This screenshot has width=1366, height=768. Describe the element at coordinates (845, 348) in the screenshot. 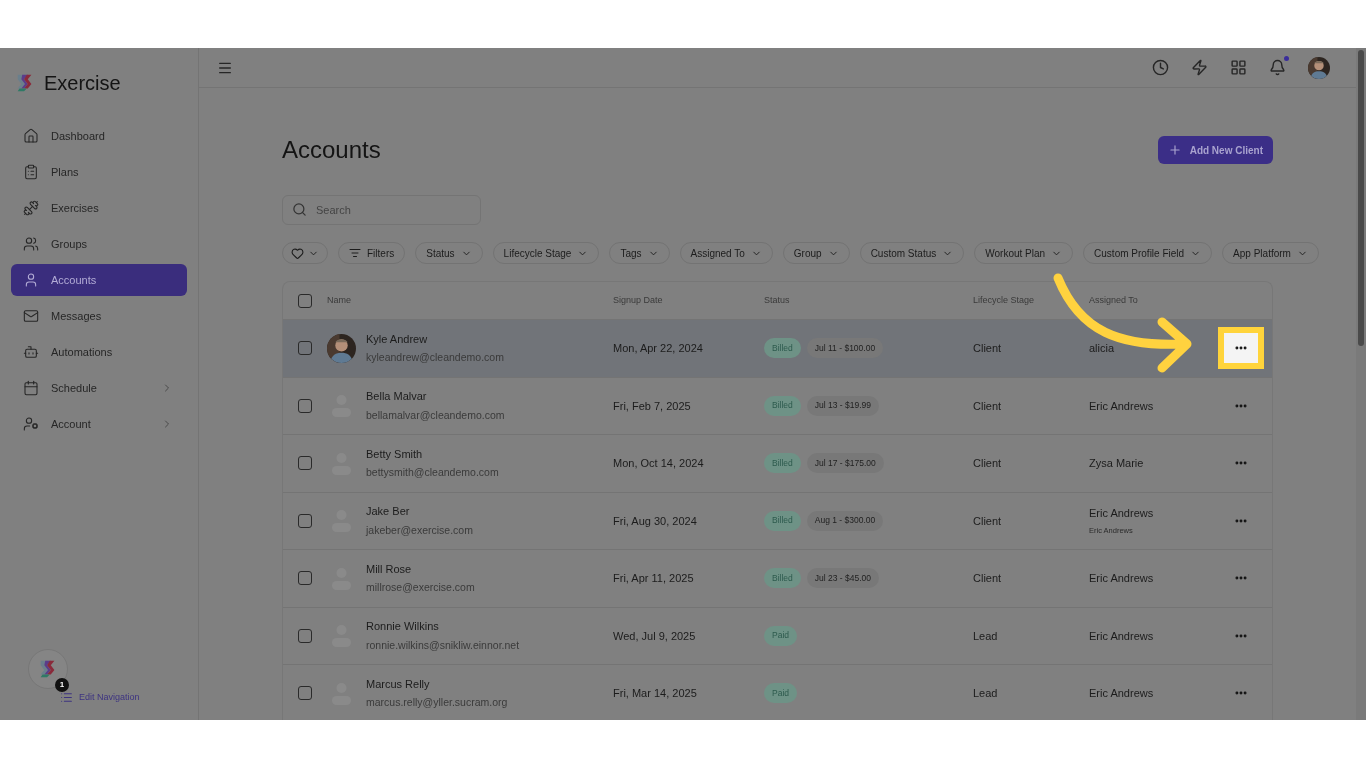

I see `invoice-chip: Jul 11 - $100.00` at that location.